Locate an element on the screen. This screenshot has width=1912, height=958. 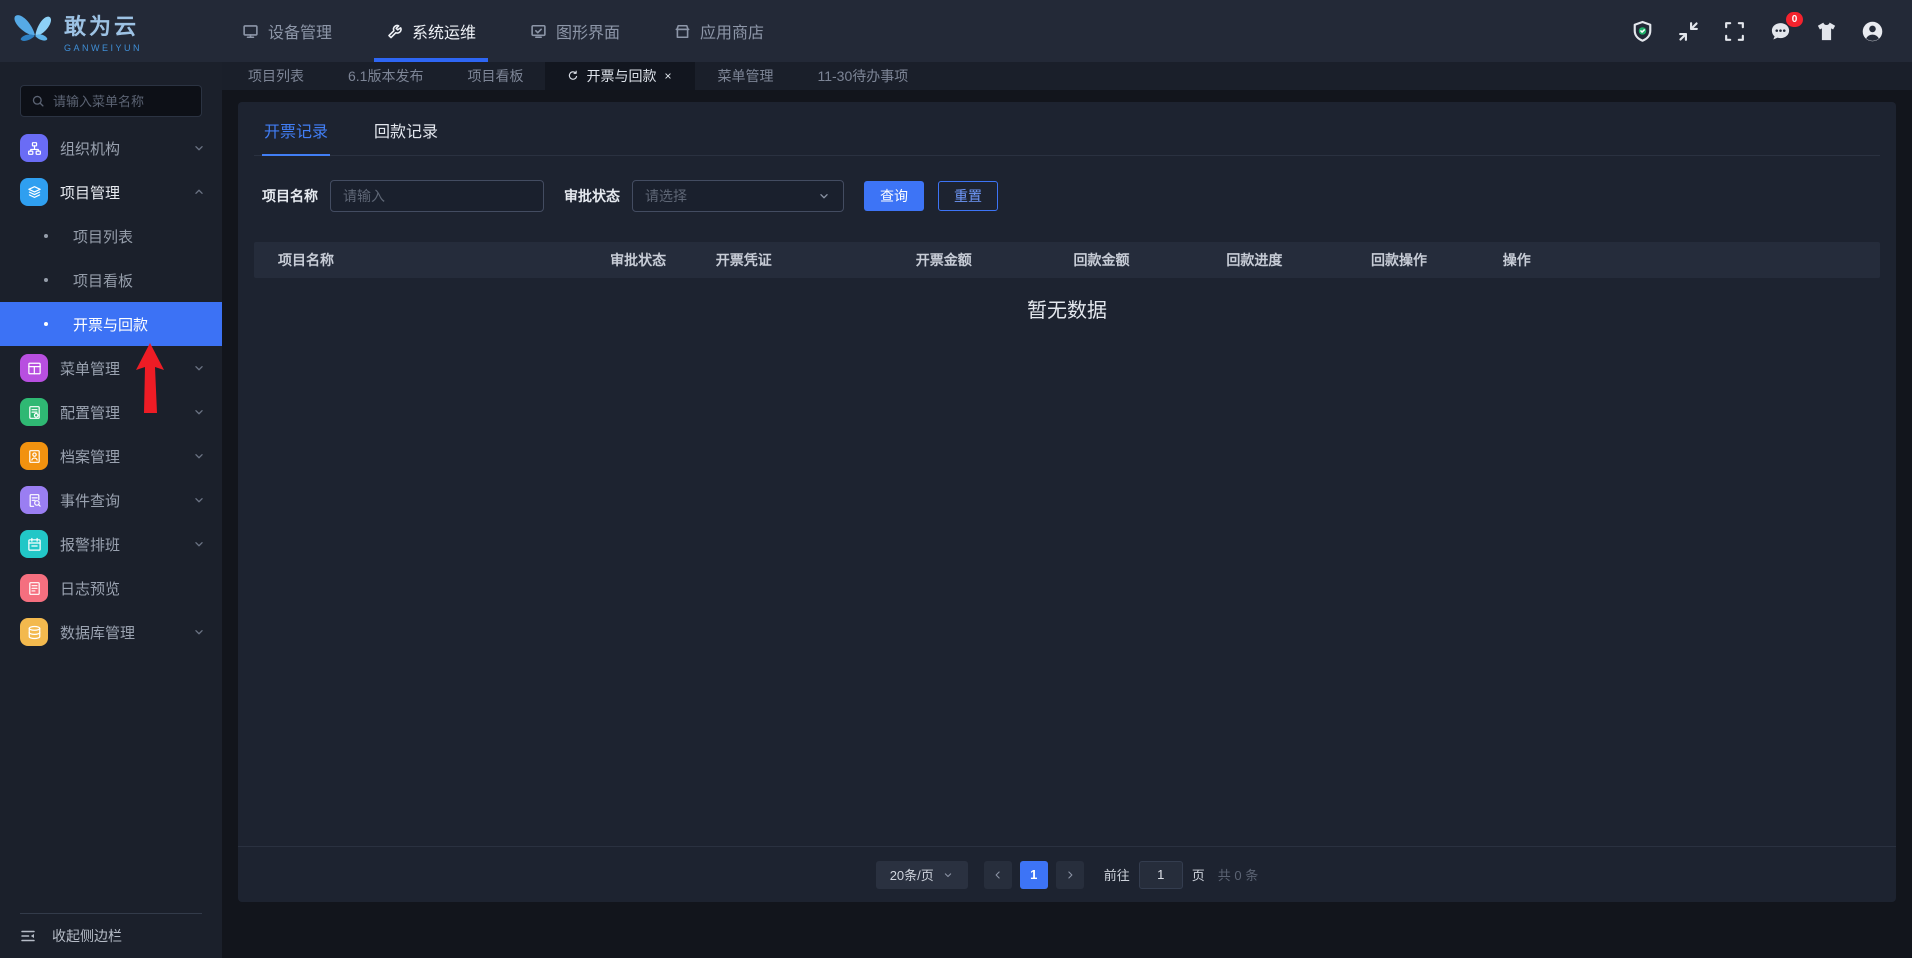
open-tab-5: 菜单管理 is located at coordinates (745, 76).